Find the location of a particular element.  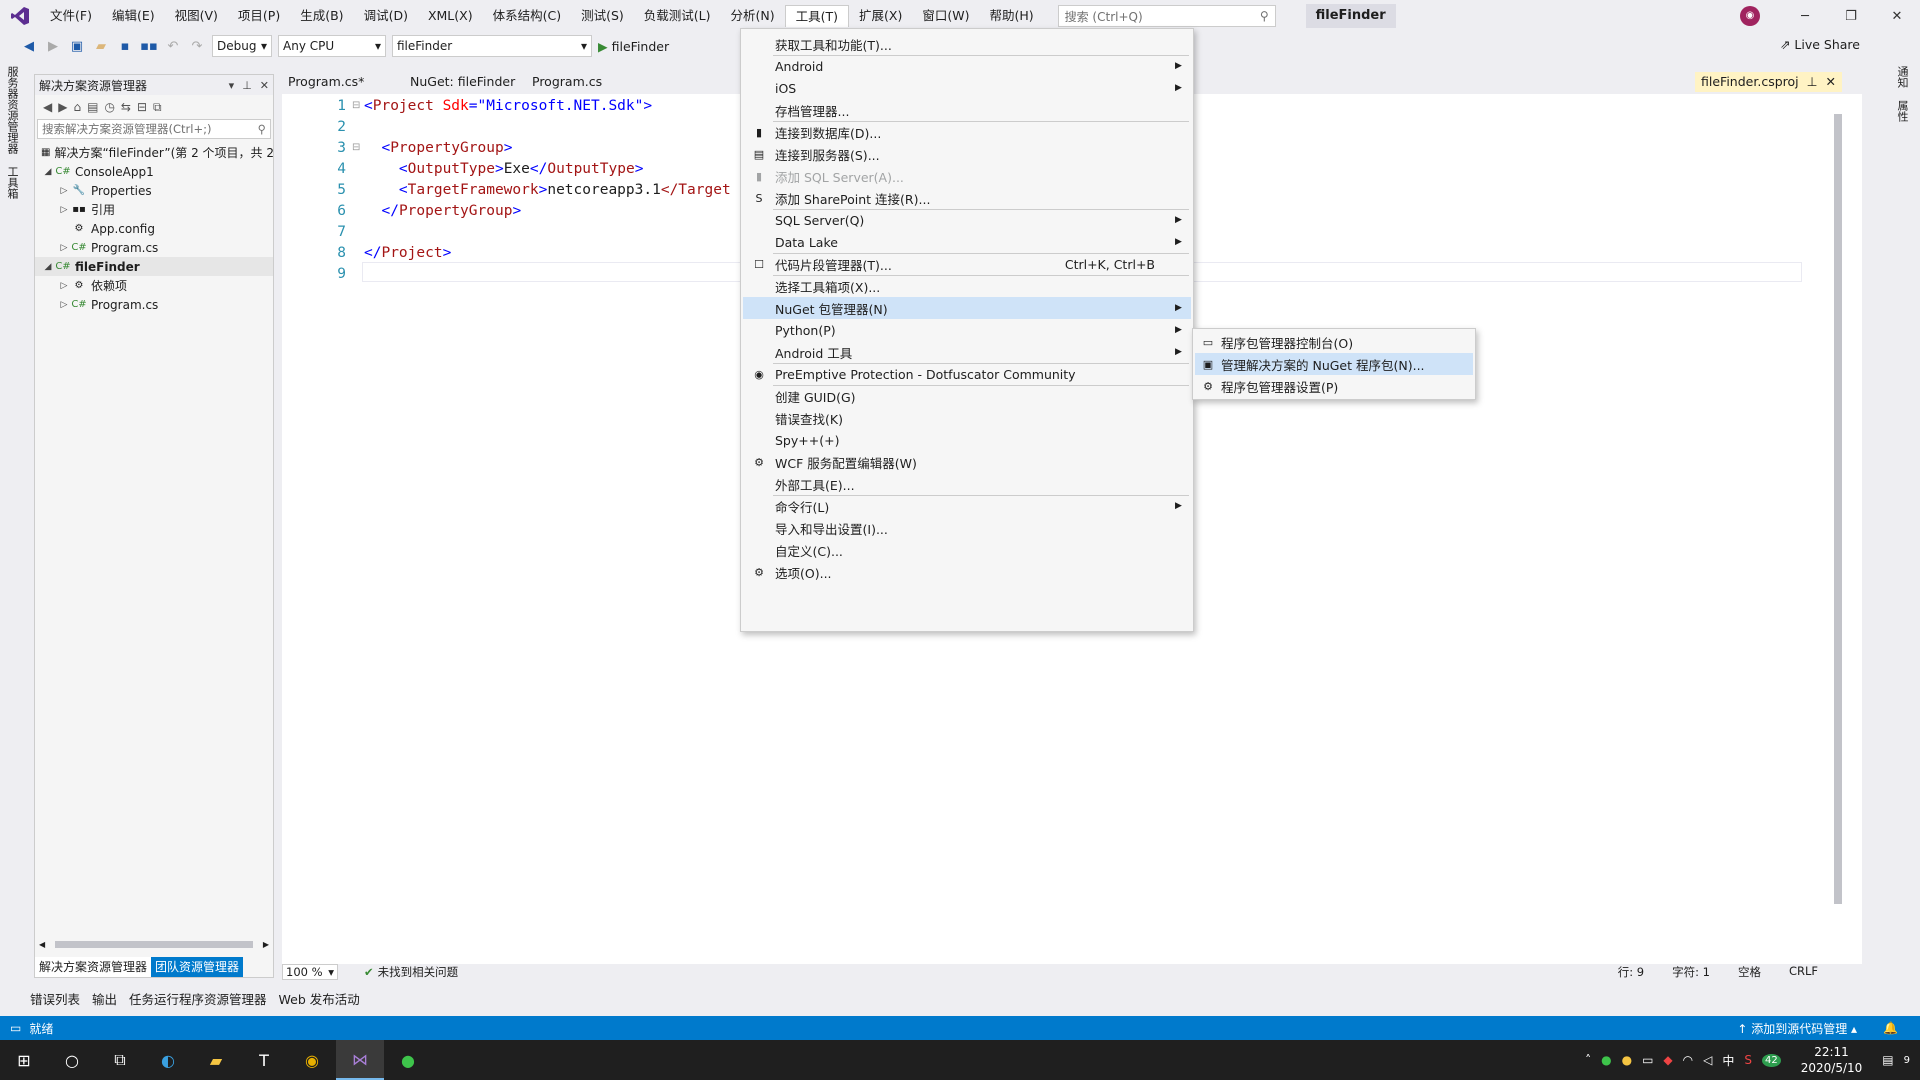

tools-menu-item: Android 工具 ▶ is located at coordinates (967, 352).